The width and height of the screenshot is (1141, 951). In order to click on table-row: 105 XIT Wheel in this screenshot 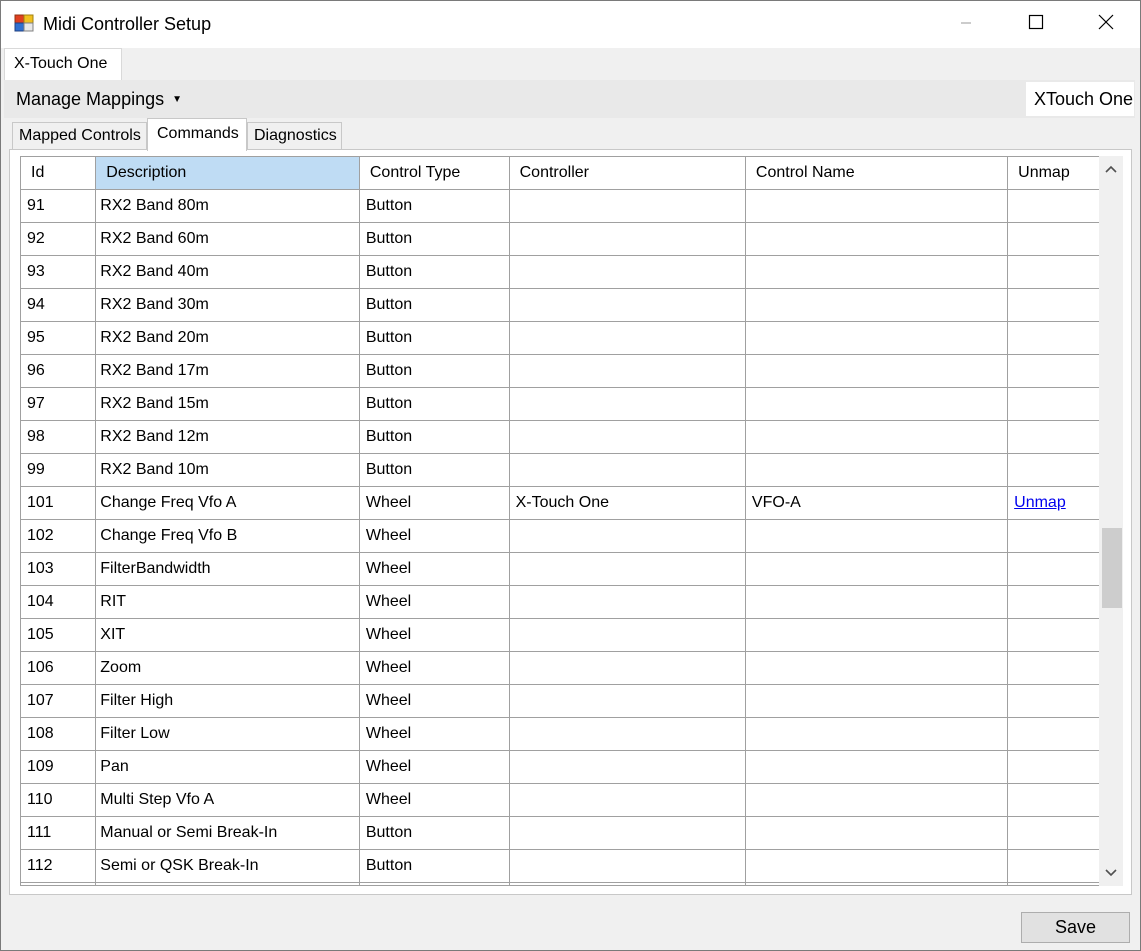, I will do `click(563, 635)`.